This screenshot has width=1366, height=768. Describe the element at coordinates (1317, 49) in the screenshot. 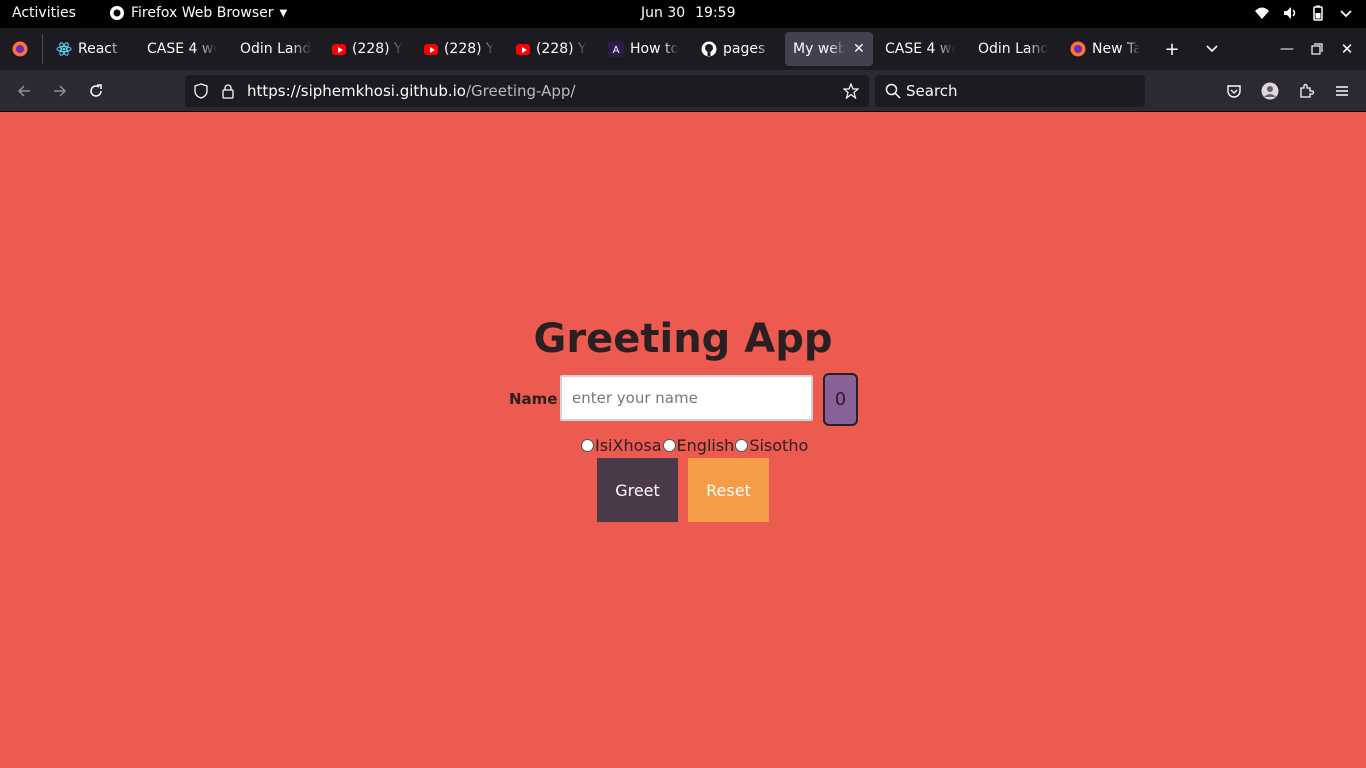

I see `restore-icon` at that location.